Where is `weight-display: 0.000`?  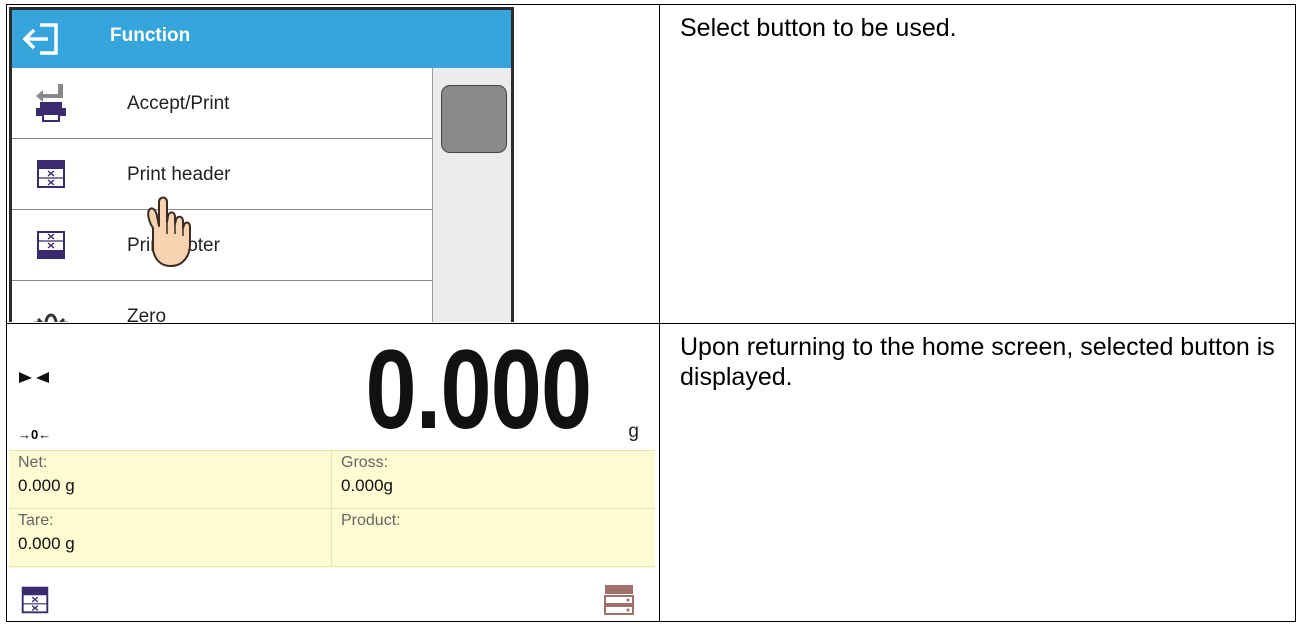 weight-display: 0.000 is located at coordinates (478, 389).